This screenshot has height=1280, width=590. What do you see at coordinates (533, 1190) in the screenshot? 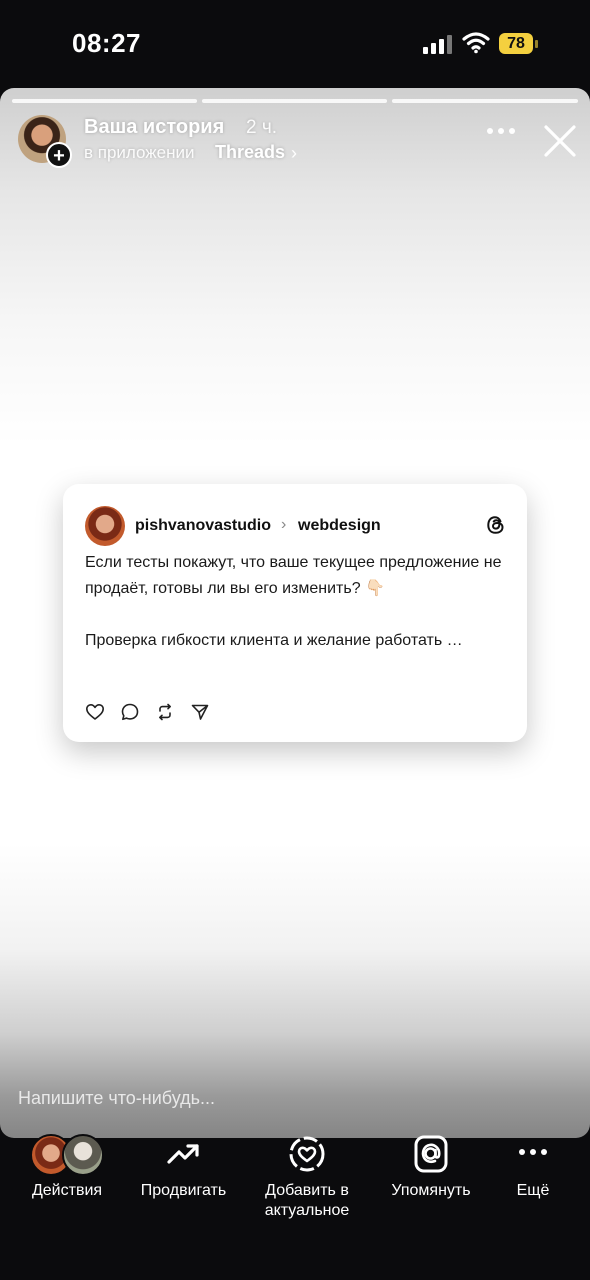
I see `more-label: Ещё` at bounding box center [533, 1190].